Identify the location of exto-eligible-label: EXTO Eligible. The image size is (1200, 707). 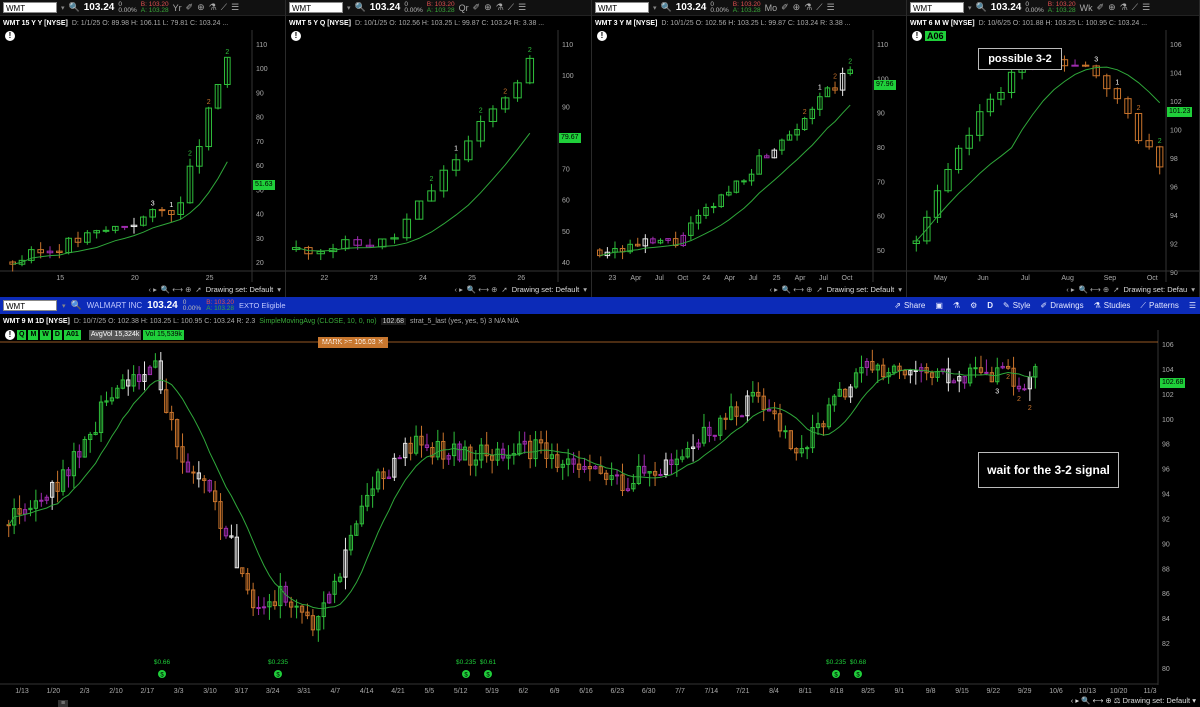
(262, 305).